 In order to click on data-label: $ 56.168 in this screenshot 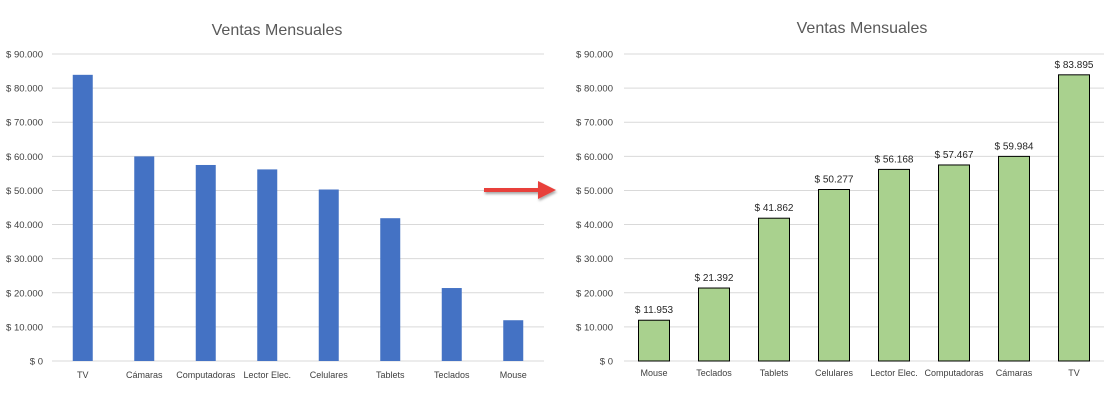, I will do `click(894, 159)`.